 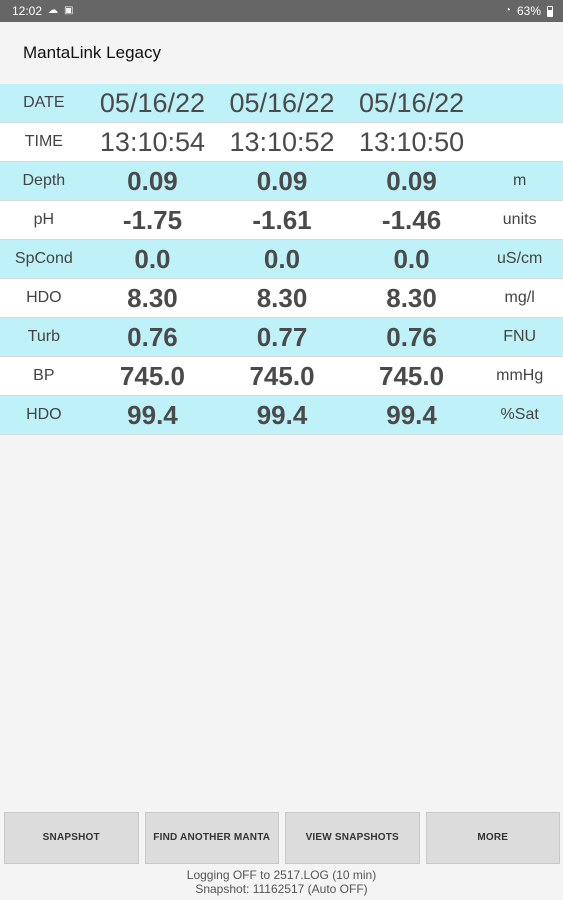 What do you see at coordinates (44, 180) in the screenshot?
I see `row-label: Depth` at bounding box center [44, 180].